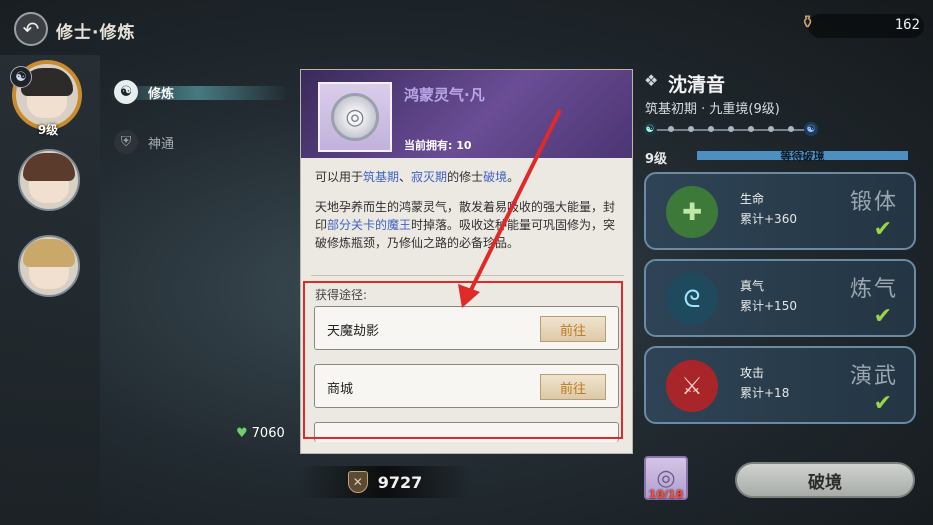  What do you see at coordinates (802, 156) in the screenshot?
I see `progress-text: 等待破境` at bounding box center [802, 156].